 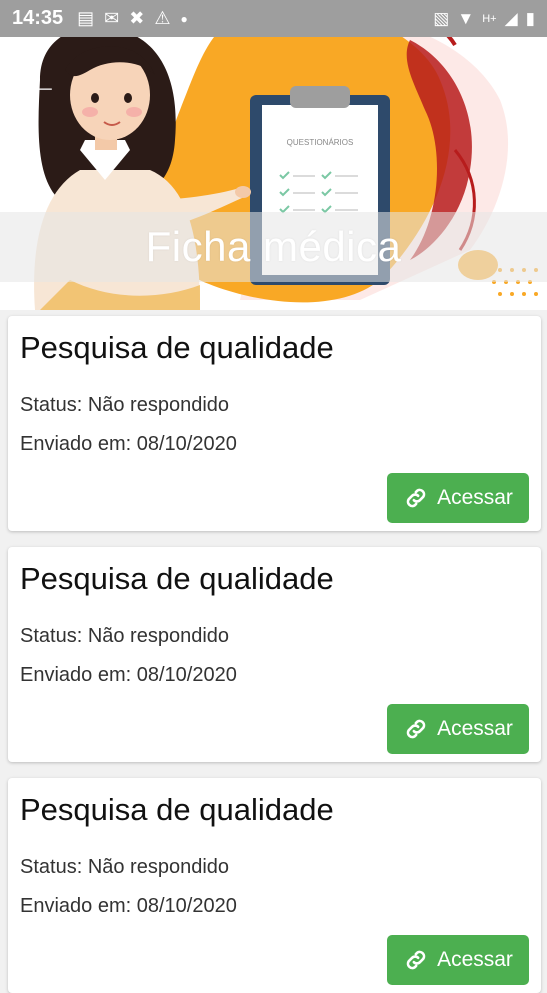 I want to click on title-band: Ficha médica, so click(x=273, y=247).